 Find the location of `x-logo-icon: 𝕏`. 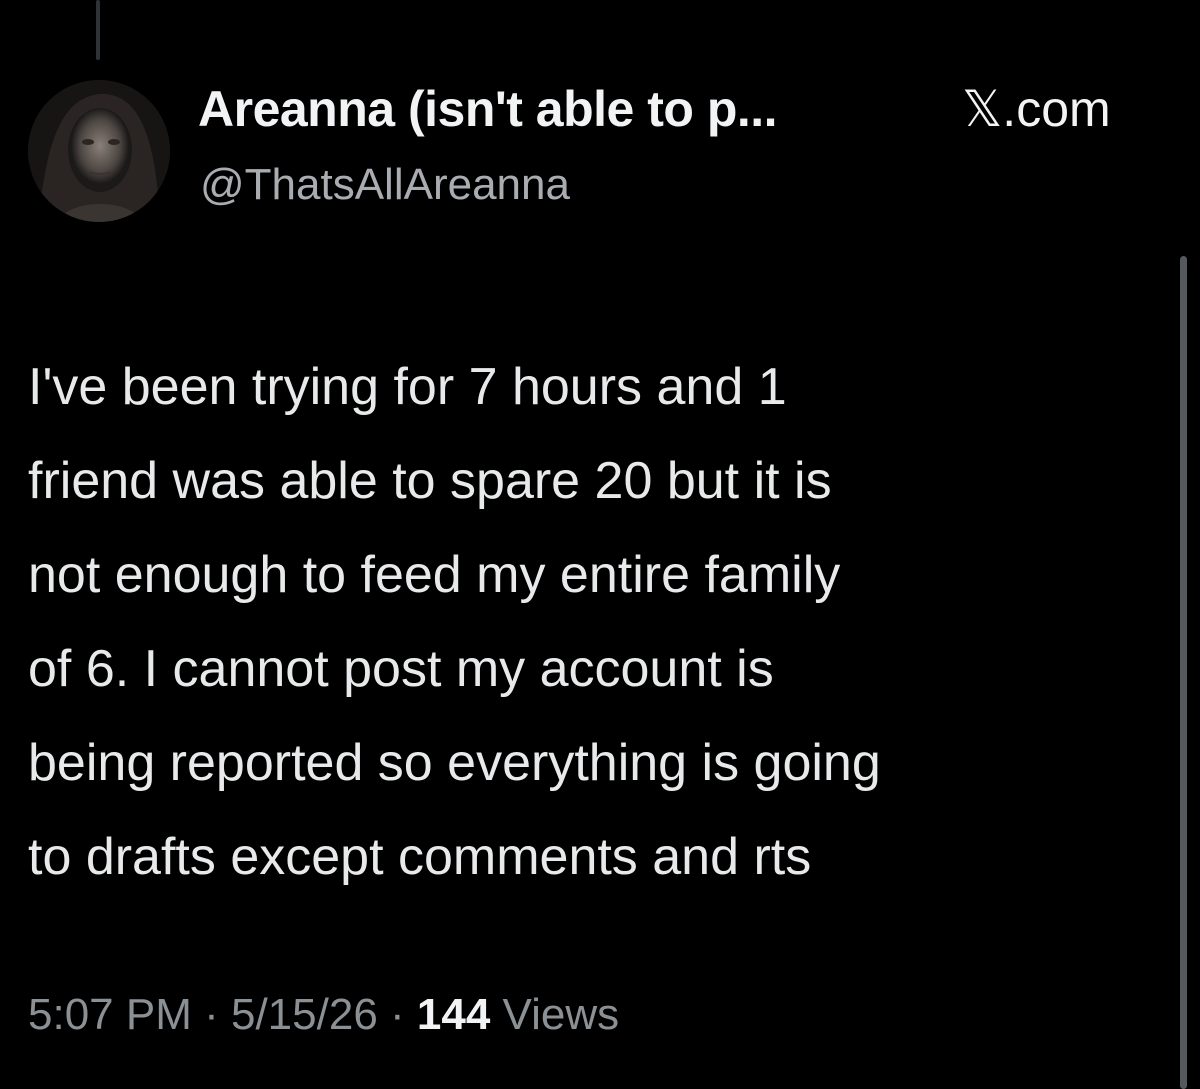

x-logo-icon: 𝕏 is located at coordinates (982, 109).